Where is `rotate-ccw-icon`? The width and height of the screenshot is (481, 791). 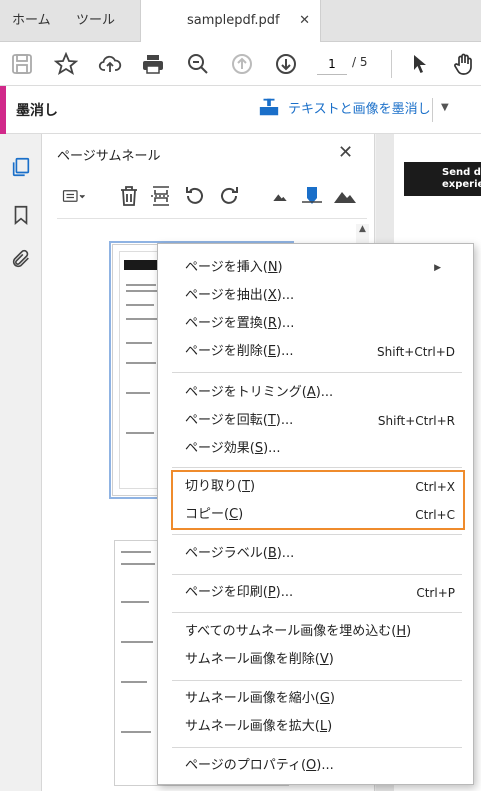 rotate-ccw-icon is located at coordinates (195, 196).